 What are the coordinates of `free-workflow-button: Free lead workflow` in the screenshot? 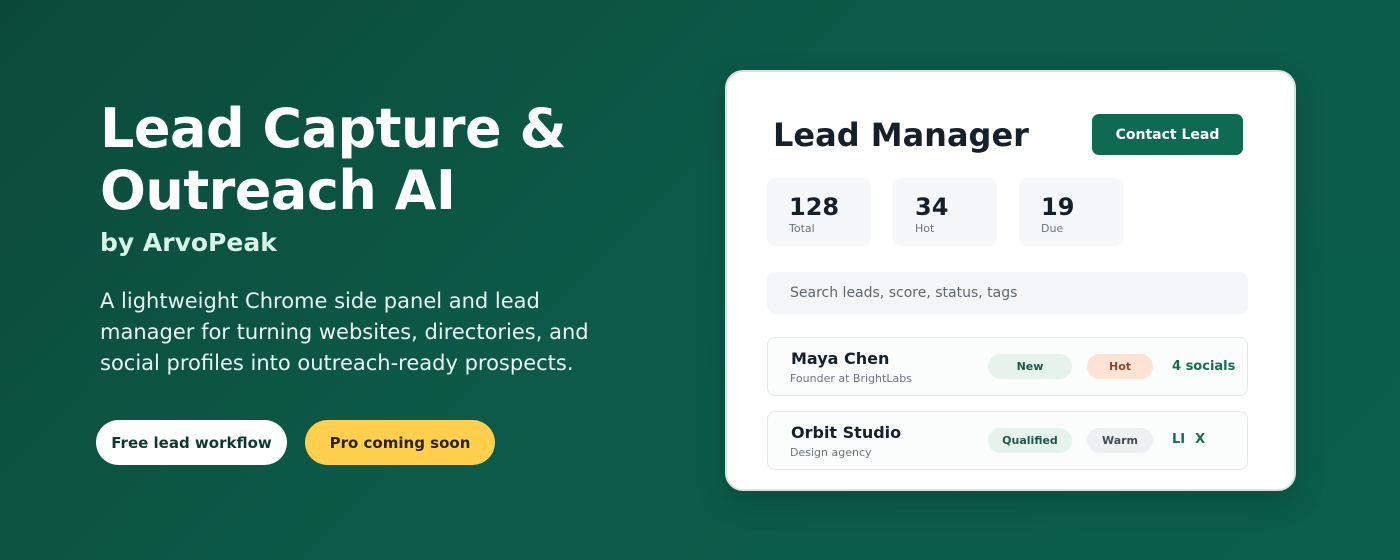 It's located at (191, 442).